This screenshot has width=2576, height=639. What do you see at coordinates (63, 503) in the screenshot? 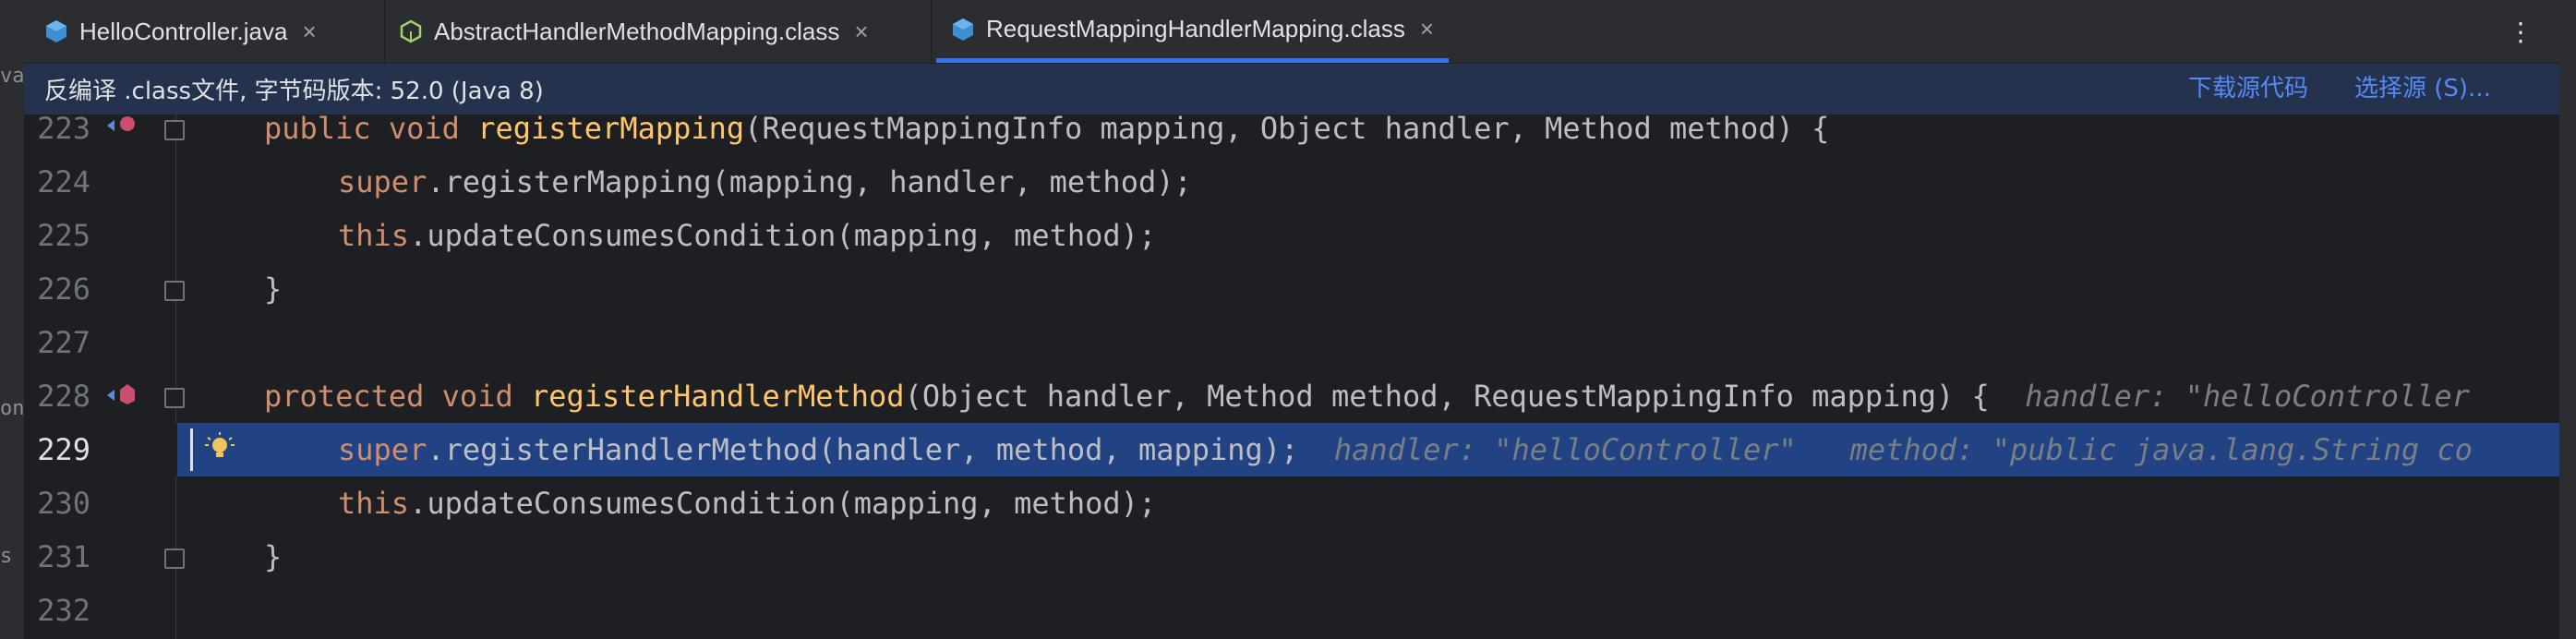
I see `line-number: 230` at bounding box center [63, 503].